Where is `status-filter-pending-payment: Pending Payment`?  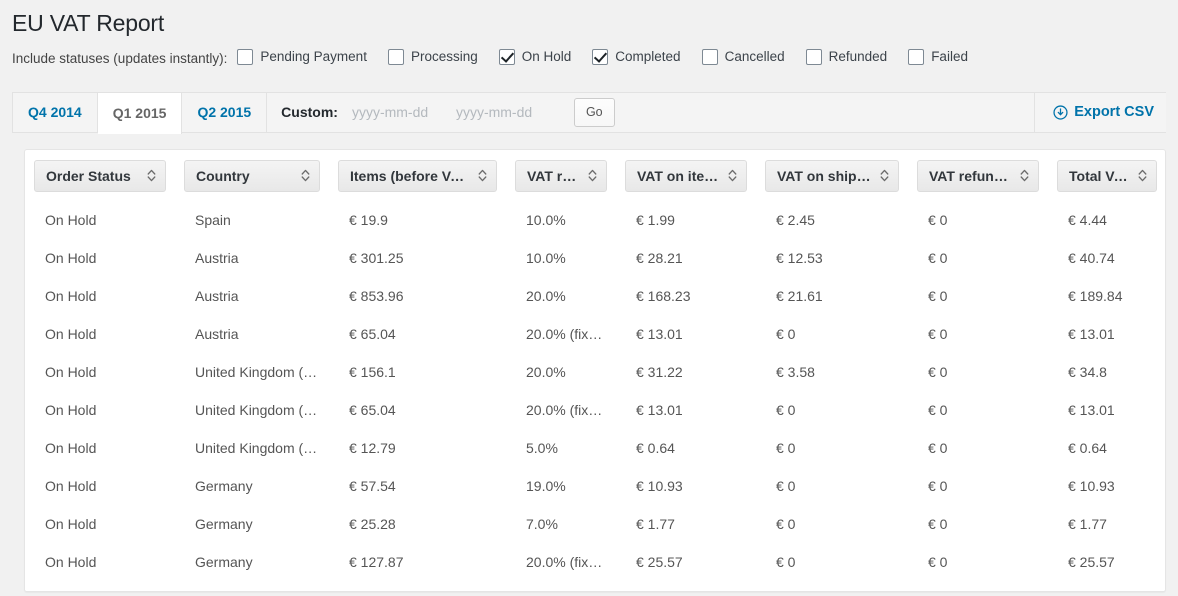 status-filter-pending-payment: Pending Payment is located at coordinates (302, 56).